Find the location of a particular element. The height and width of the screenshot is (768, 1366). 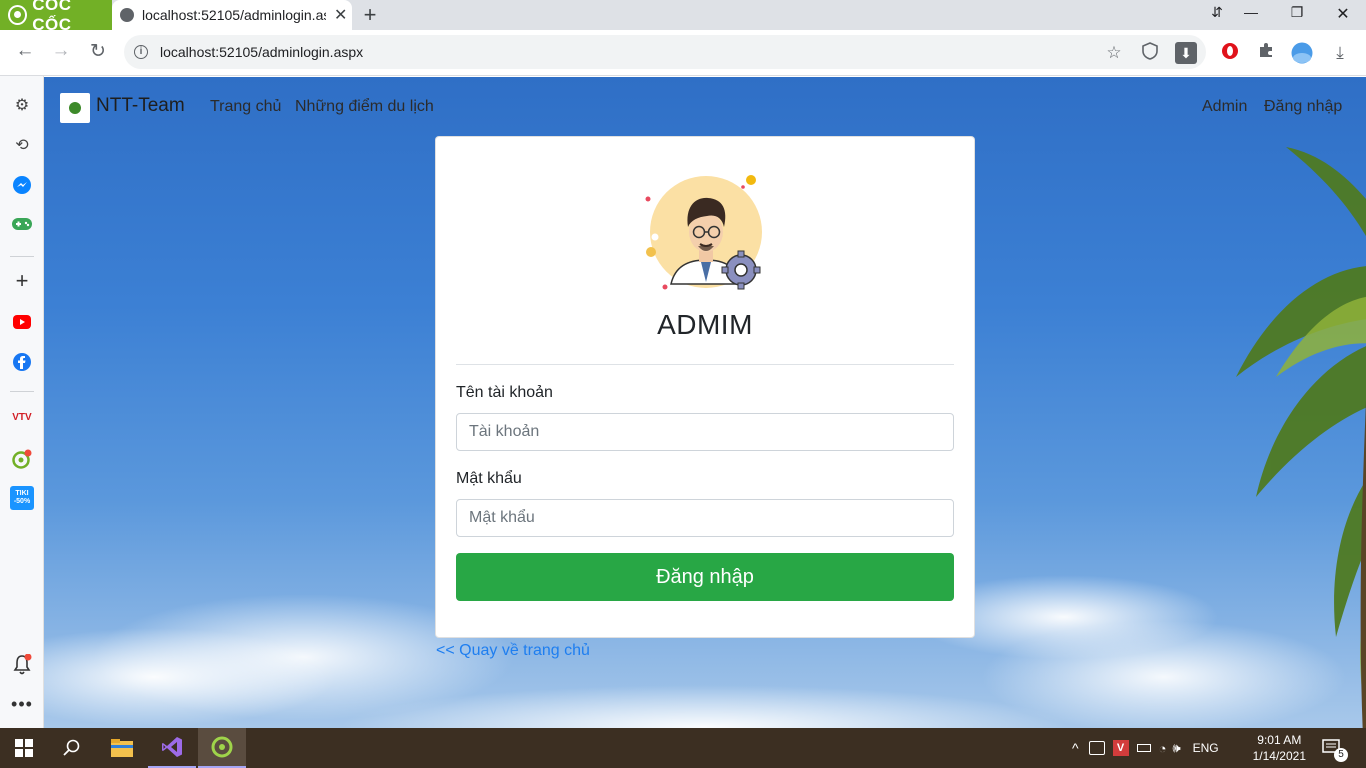

opera-adblock-icon is located at coordinates (1230, 53).